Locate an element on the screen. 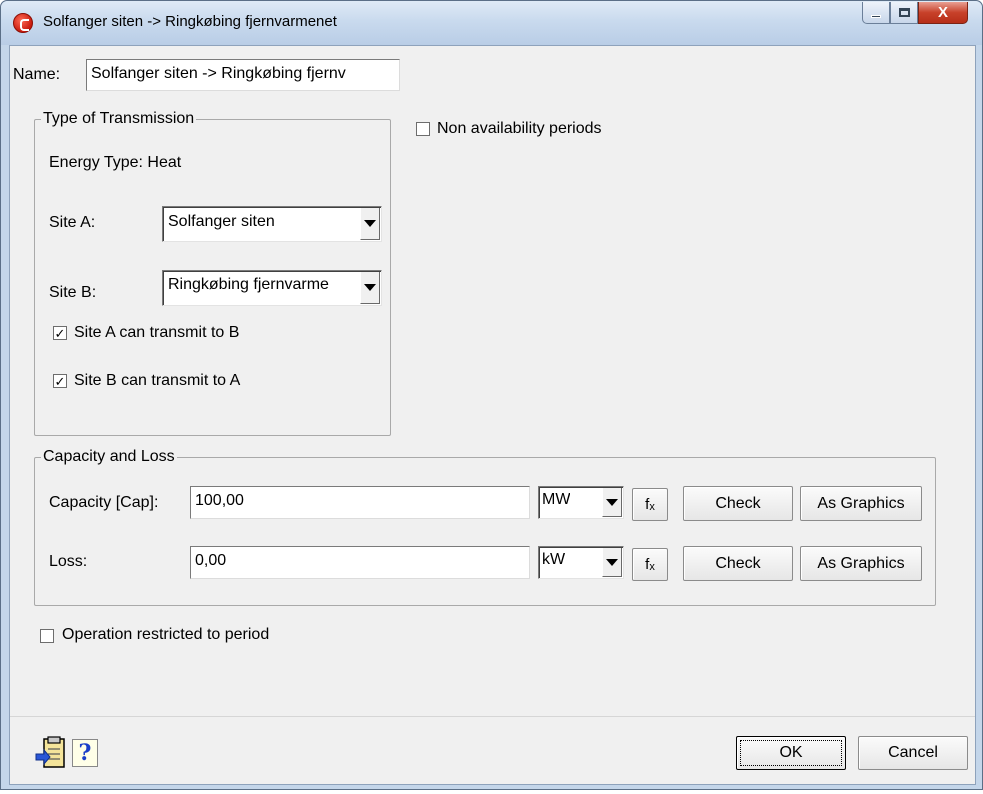 The image size is (983, 794). loss-unit-dropdown-button is located at coordinates (612, 562).